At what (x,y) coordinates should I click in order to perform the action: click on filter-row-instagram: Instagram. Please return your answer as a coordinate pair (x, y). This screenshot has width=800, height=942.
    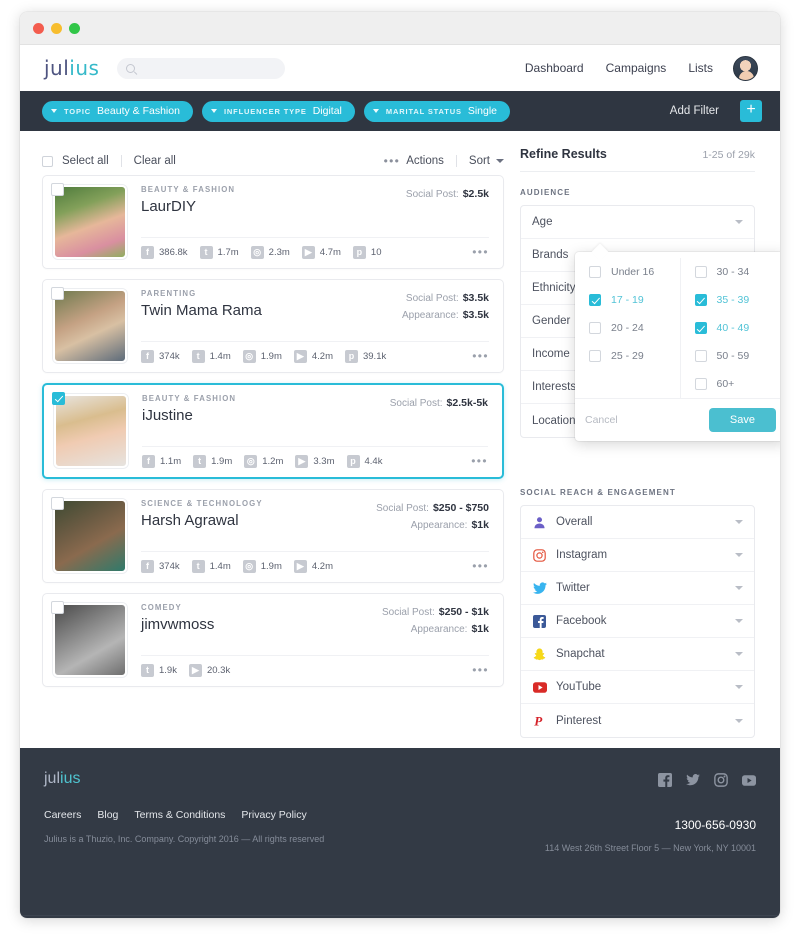
    Looking at the image, I should click on (637, 555).